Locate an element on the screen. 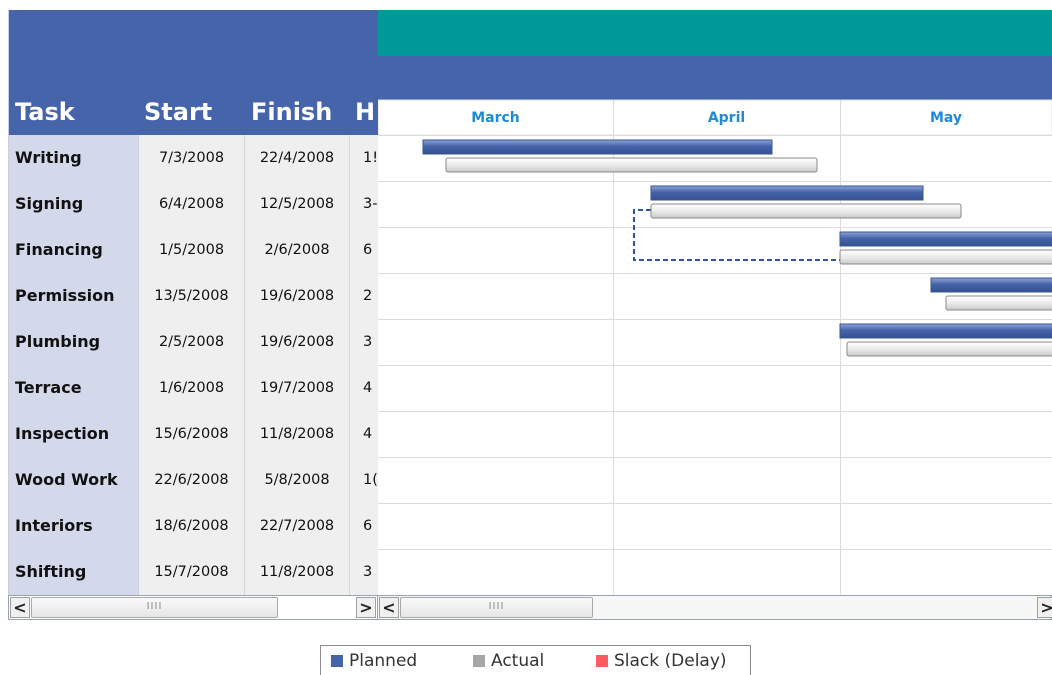 The height and width of the screenshot is (675, 1052). timeline-header-band is located at coordinates (715, 33).